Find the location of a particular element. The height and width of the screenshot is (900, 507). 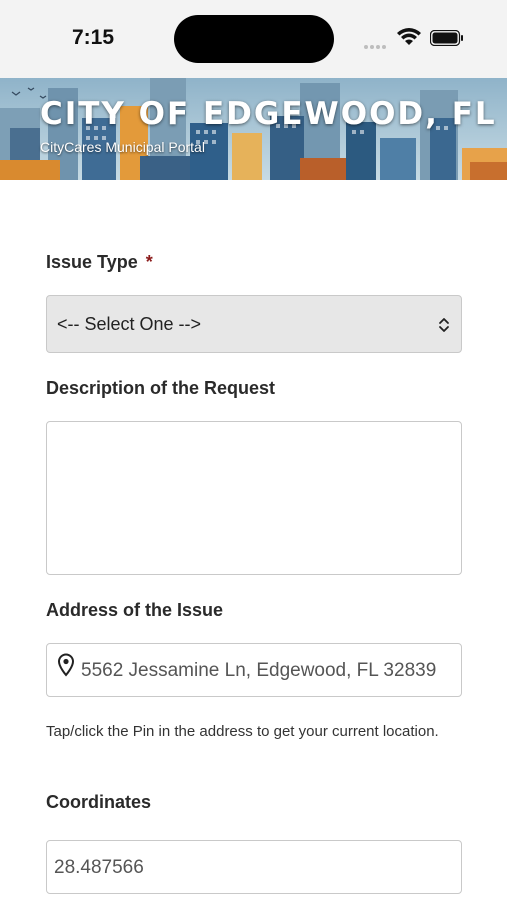

map-pin-icon is located at coordinates (66, 665).